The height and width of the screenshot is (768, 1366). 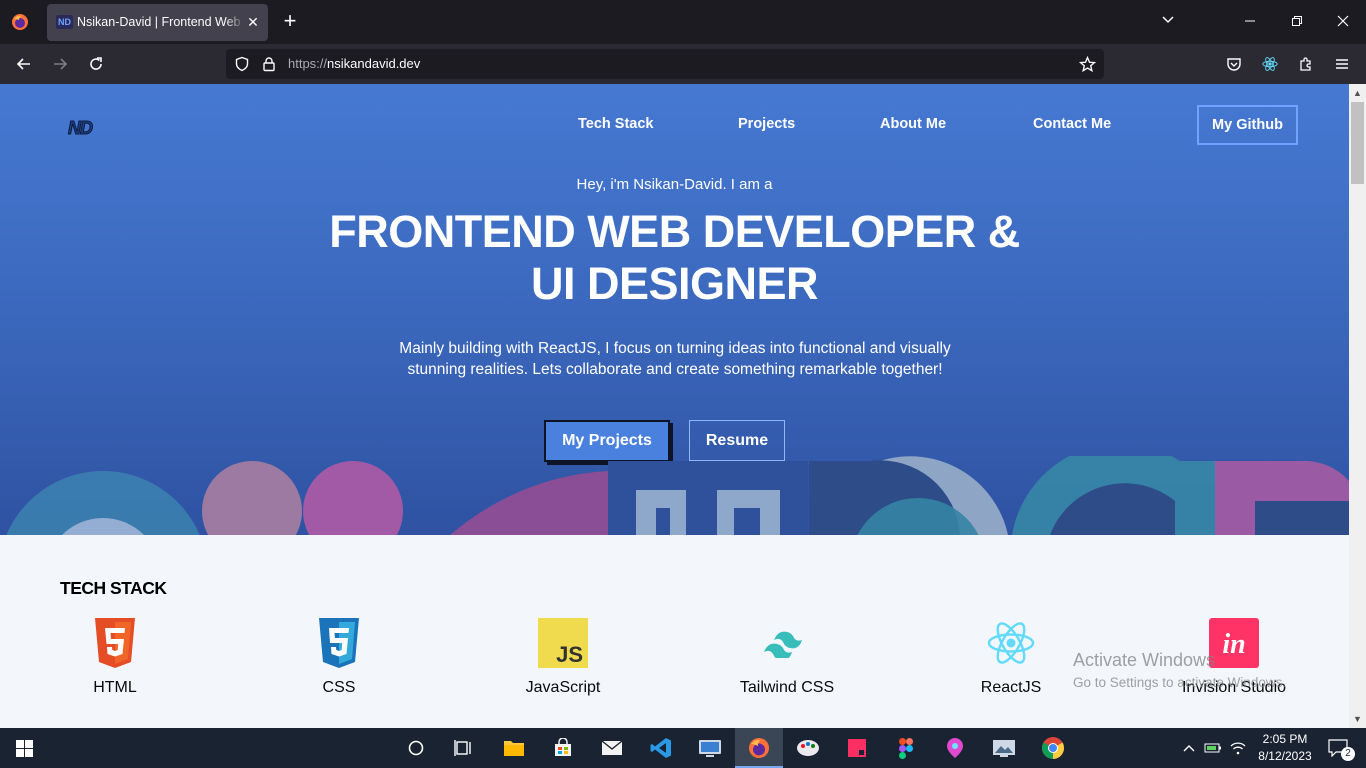 What do you see at coordinates (1348, 754) in the screenshot?
I see `notification-count-badge: 2` at bounding box center [1348, 754].